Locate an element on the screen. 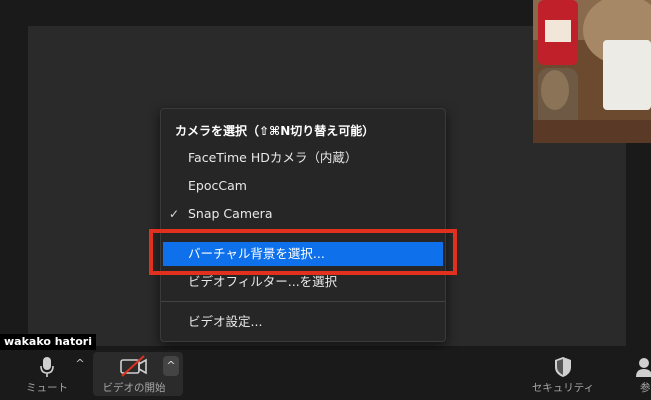 The height and width of the screenshot is (400, 651). annotation-highlight-box is located at coordinates (303, 252).